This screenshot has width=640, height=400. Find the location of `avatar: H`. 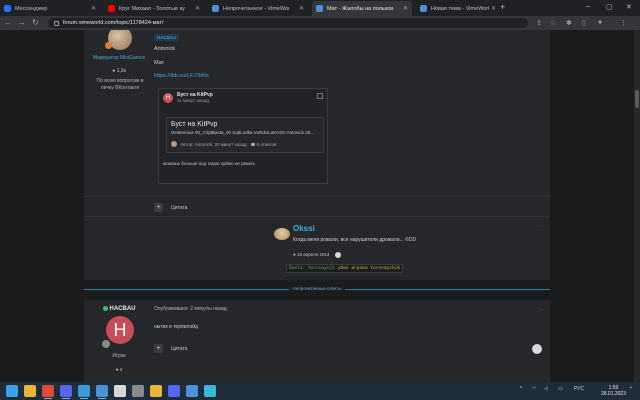

avatar: H is located at coordinates (120, 330).